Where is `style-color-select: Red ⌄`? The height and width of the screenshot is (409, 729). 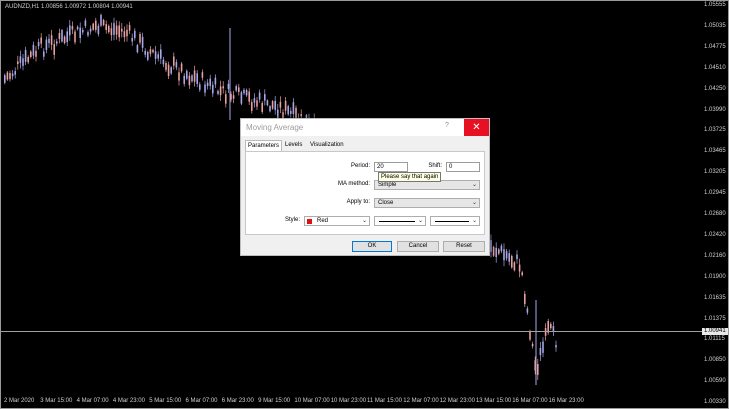
style-color-select: Red ⌄ is located at coordinates (337, 221).